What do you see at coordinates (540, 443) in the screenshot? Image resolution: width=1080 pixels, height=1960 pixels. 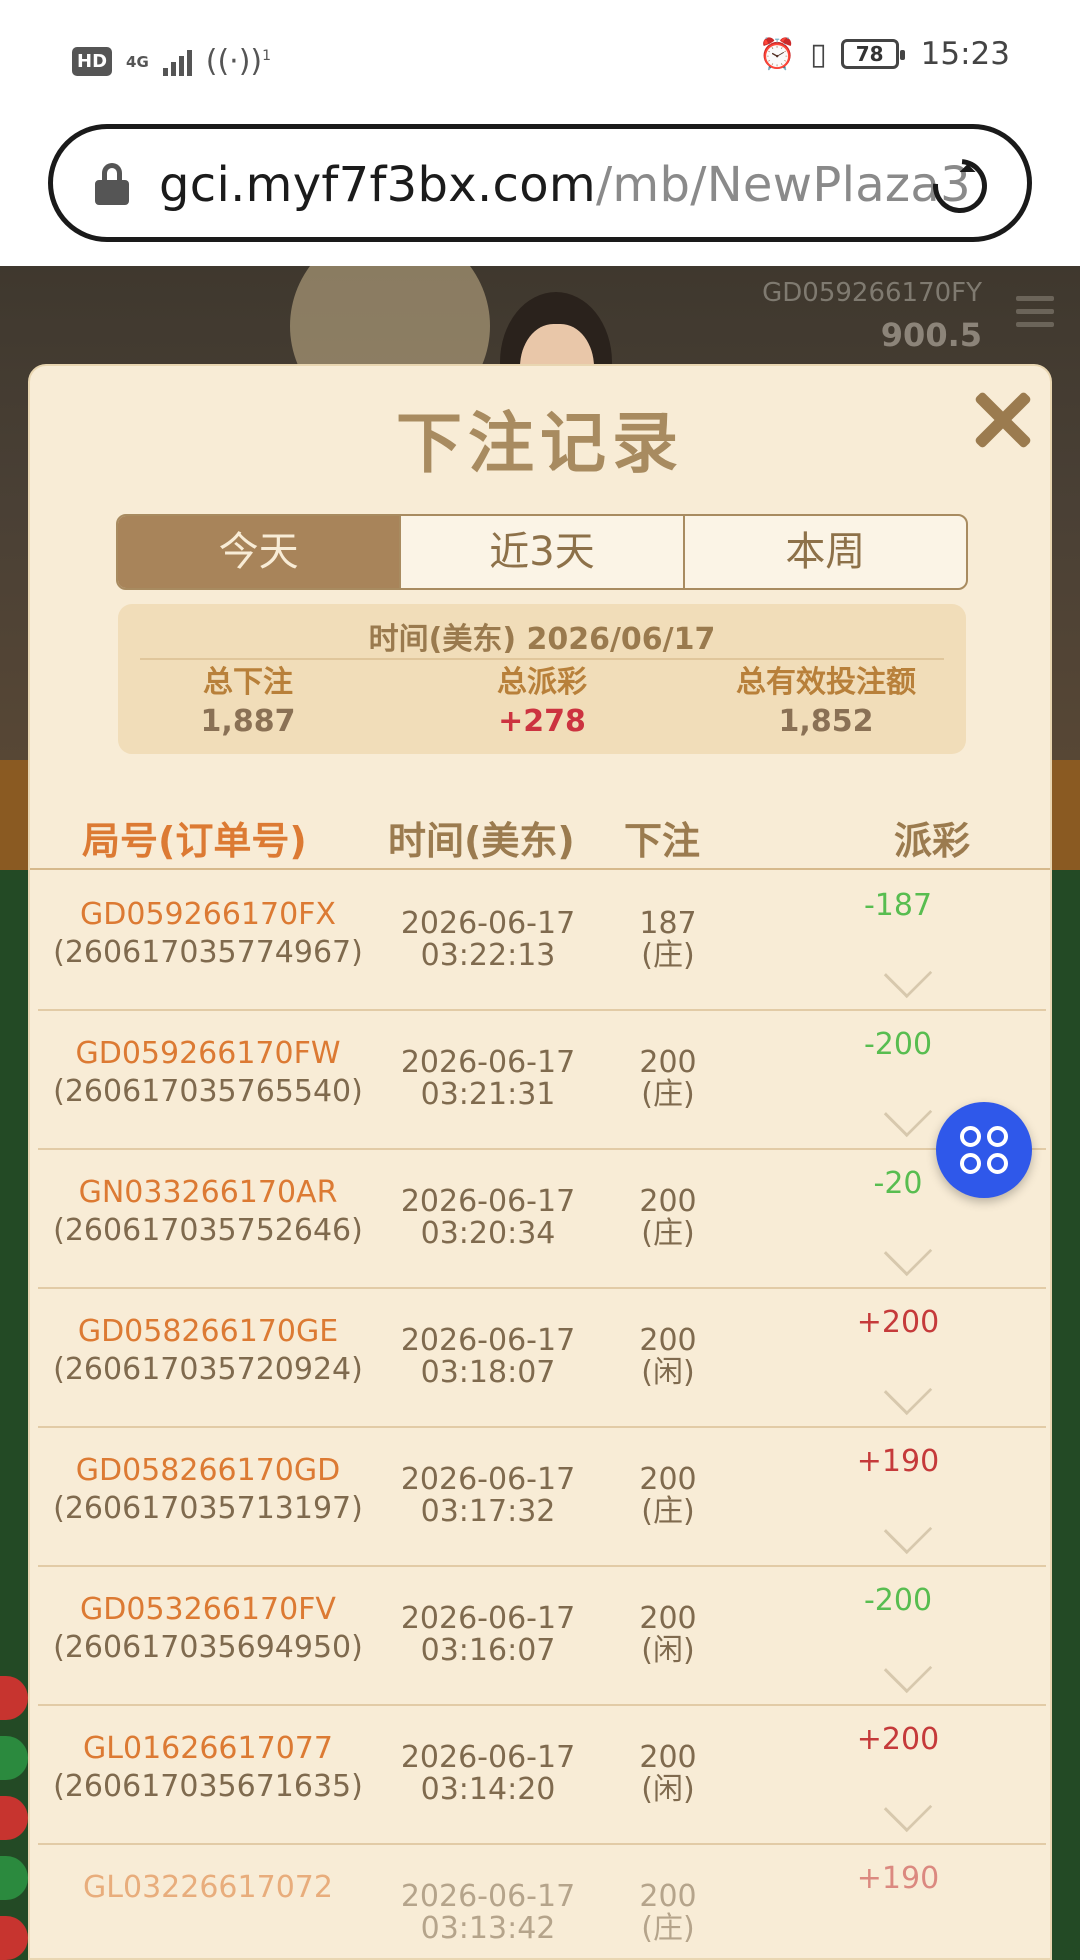 I see `modal-title: 下注记录` at bounding box center [540, 443].